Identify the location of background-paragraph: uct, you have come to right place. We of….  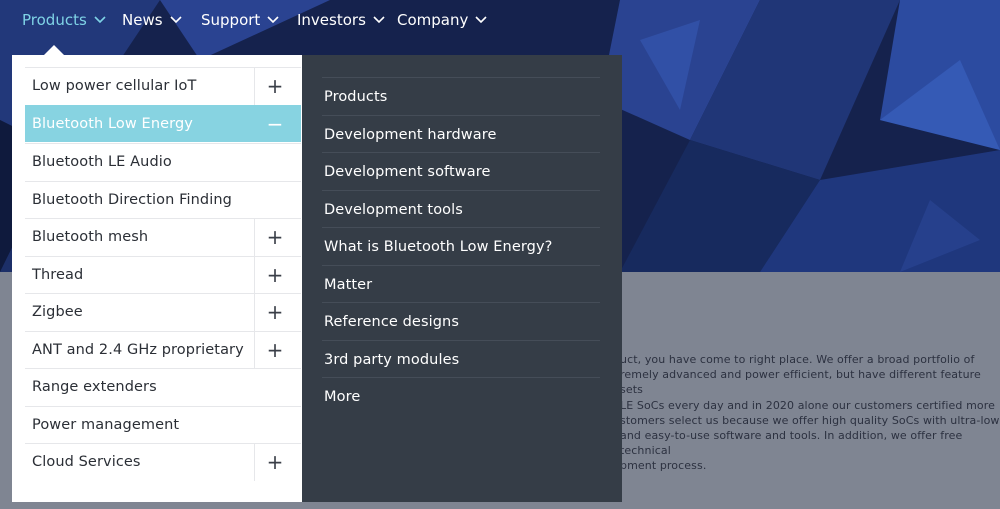
(810, 413).